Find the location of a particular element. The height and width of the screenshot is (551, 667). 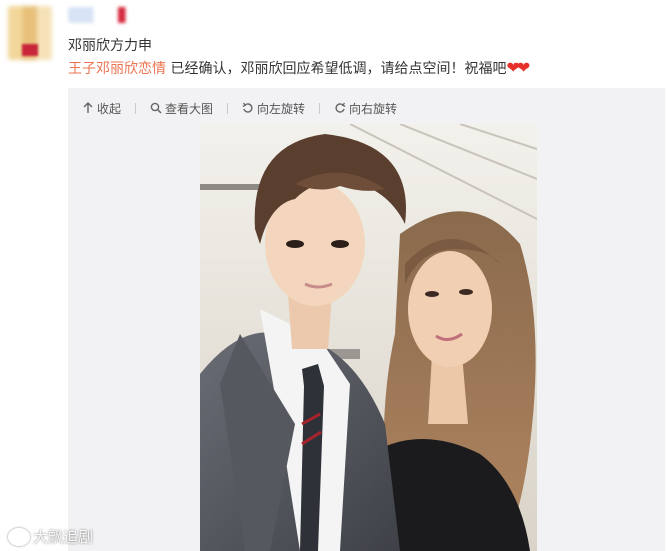

rotate-left-label: 向左旋转 is located at coordinates (281, 108).